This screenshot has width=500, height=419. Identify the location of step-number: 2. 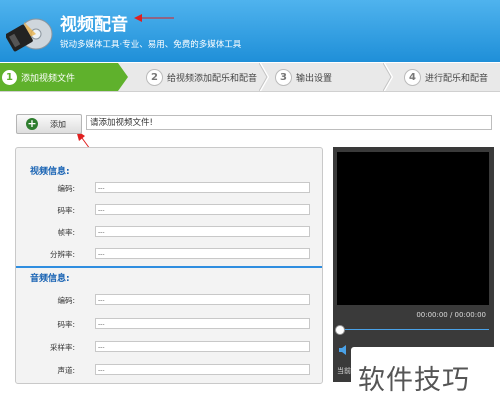
(154, 77).